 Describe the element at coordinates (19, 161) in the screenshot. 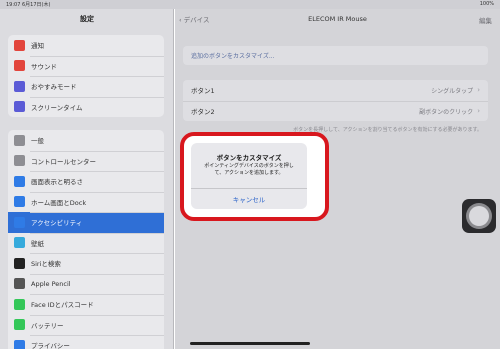

I see `toggles-icon` at that location.